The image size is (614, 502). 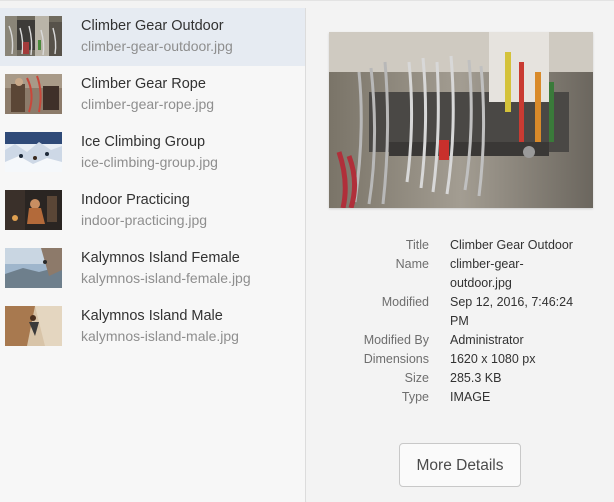 What do you see at coordinates (149, 162) in the screenshot?
I see `asset-filename: ice-climbing-group.jpg` at bounding box center [149, 162].